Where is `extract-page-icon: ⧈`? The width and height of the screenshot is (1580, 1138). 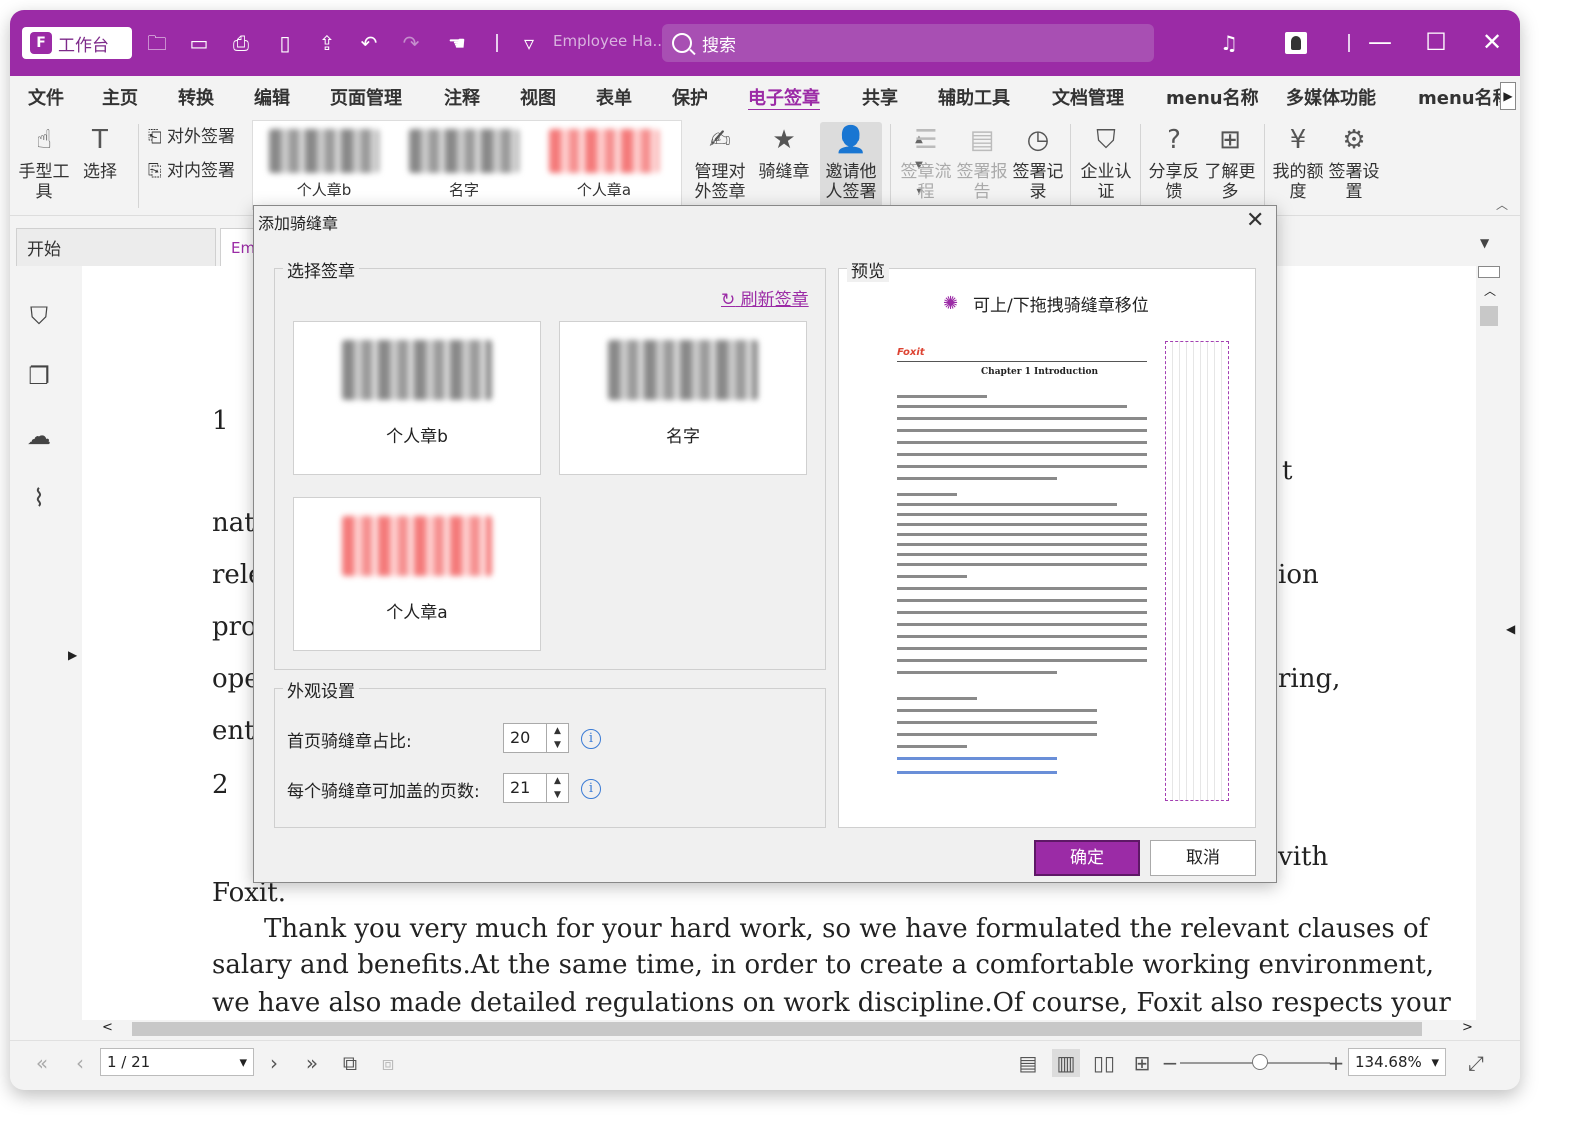 extract-page-icon: ⧈ is located at coordinates (388, 1063).